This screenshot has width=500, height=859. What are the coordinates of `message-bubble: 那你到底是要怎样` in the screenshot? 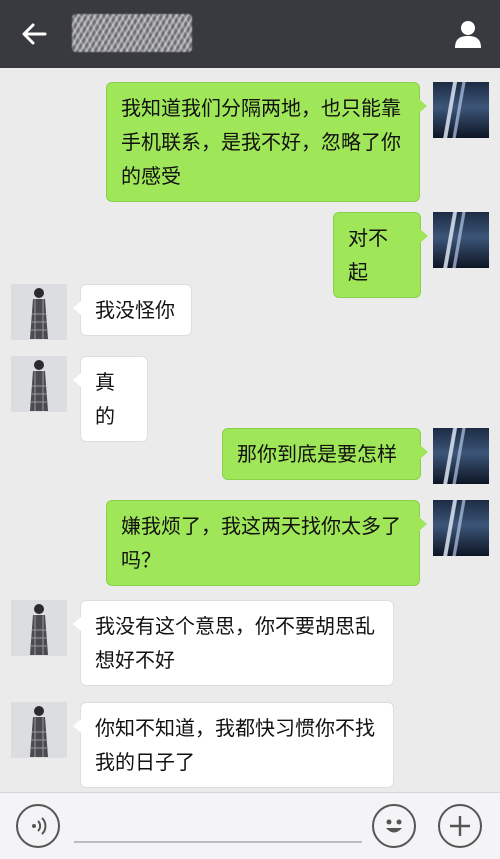 It's located at (325, 454).